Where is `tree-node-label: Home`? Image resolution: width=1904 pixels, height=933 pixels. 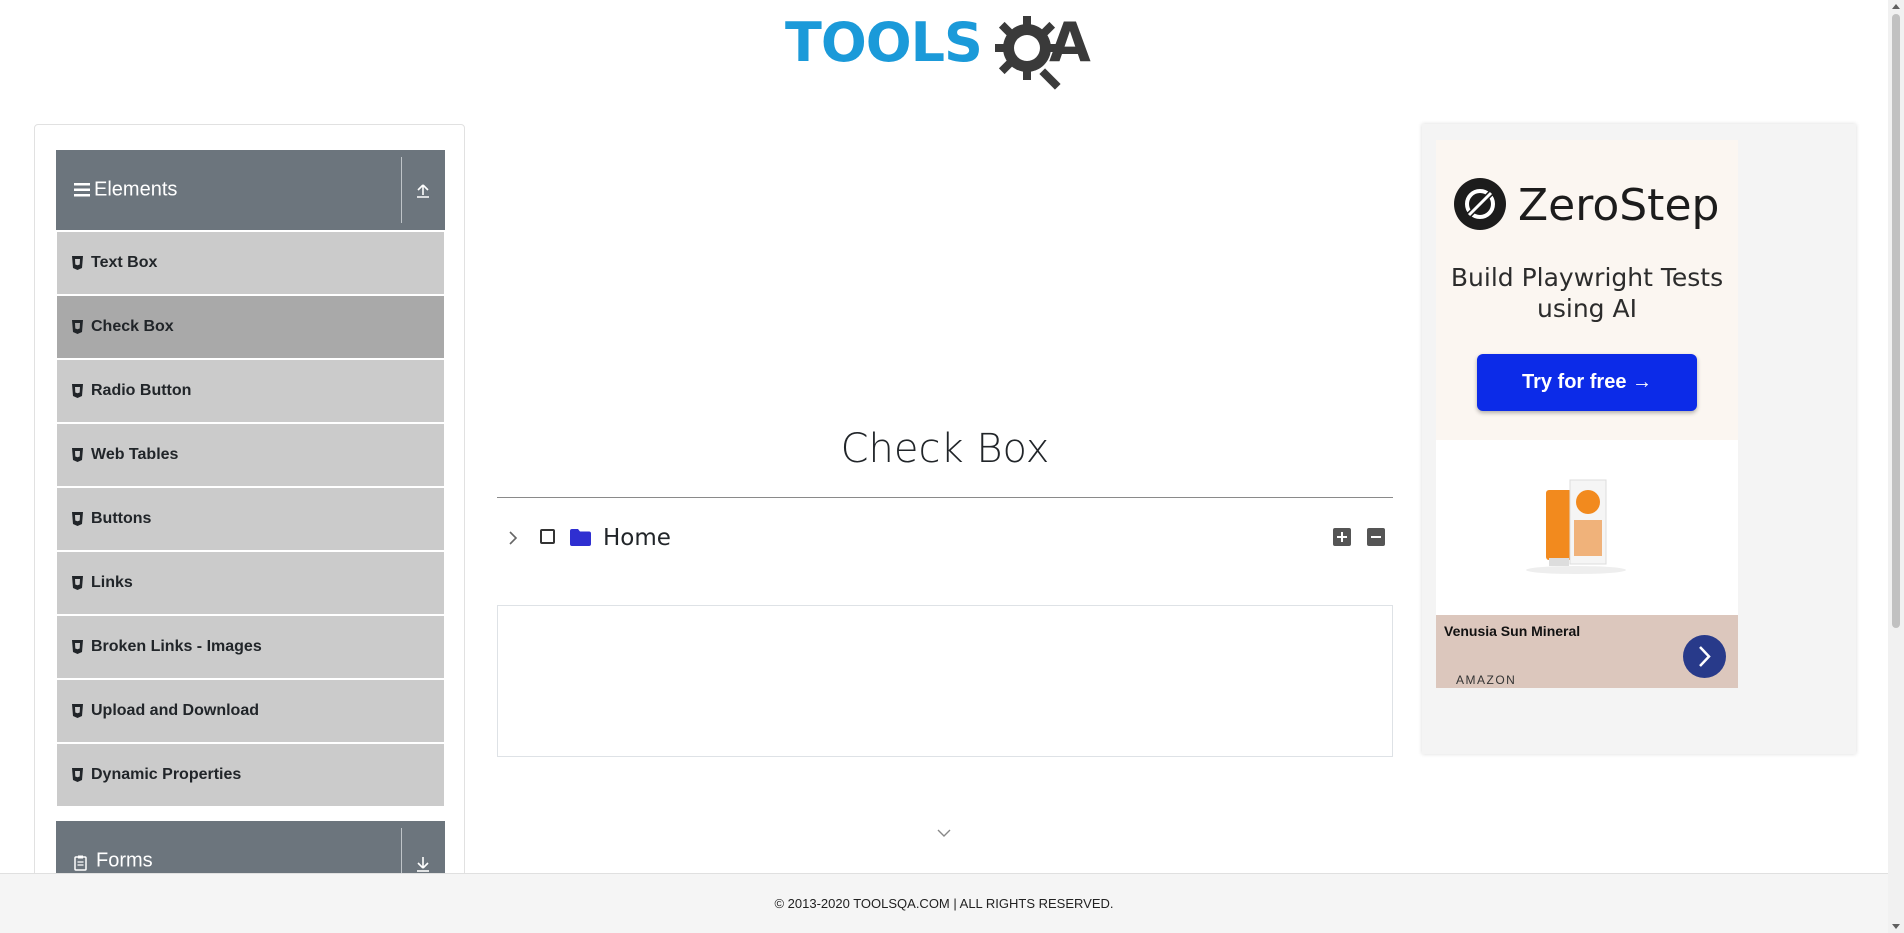
tree-node-label: Home is located at coordinates (637, 538).